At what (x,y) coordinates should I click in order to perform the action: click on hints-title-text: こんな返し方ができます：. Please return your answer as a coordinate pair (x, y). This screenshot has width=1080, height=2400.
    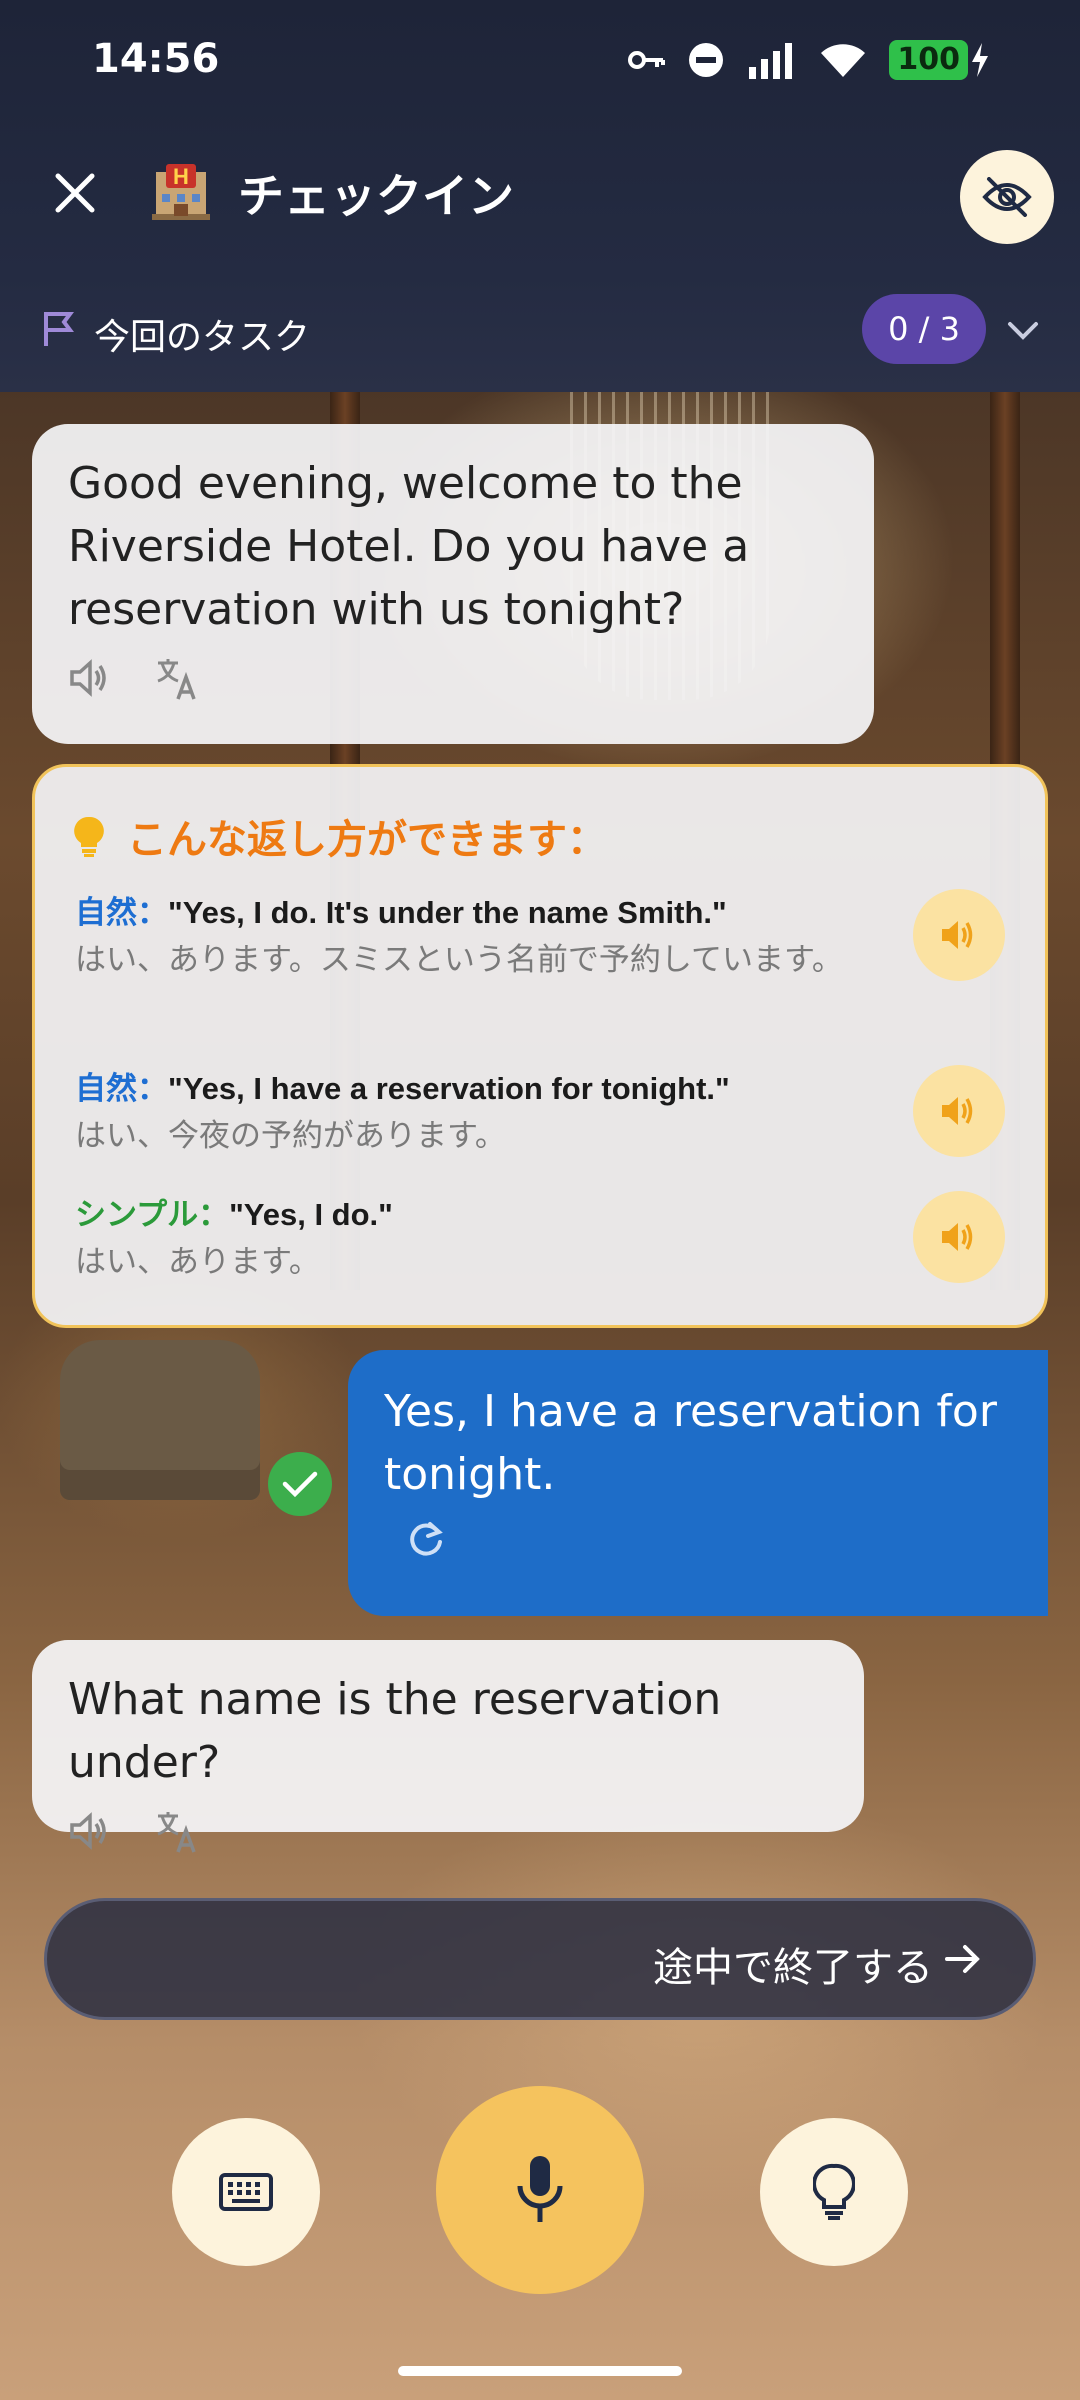
    Looking at the image, I should click on (367, 840).